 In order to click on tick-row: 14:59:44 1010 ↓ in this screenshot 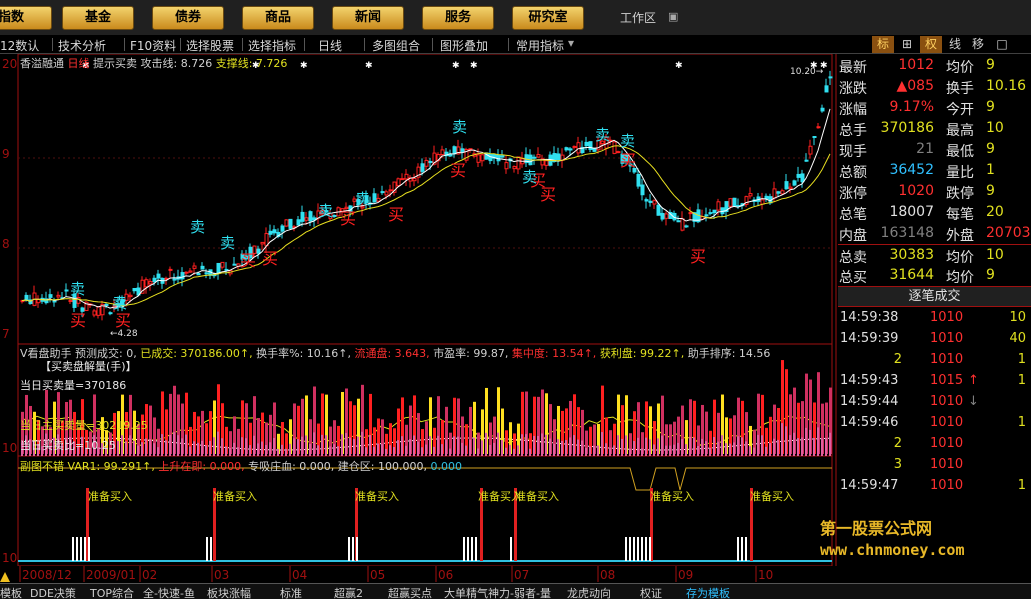, I will do `click(934, 402)`.